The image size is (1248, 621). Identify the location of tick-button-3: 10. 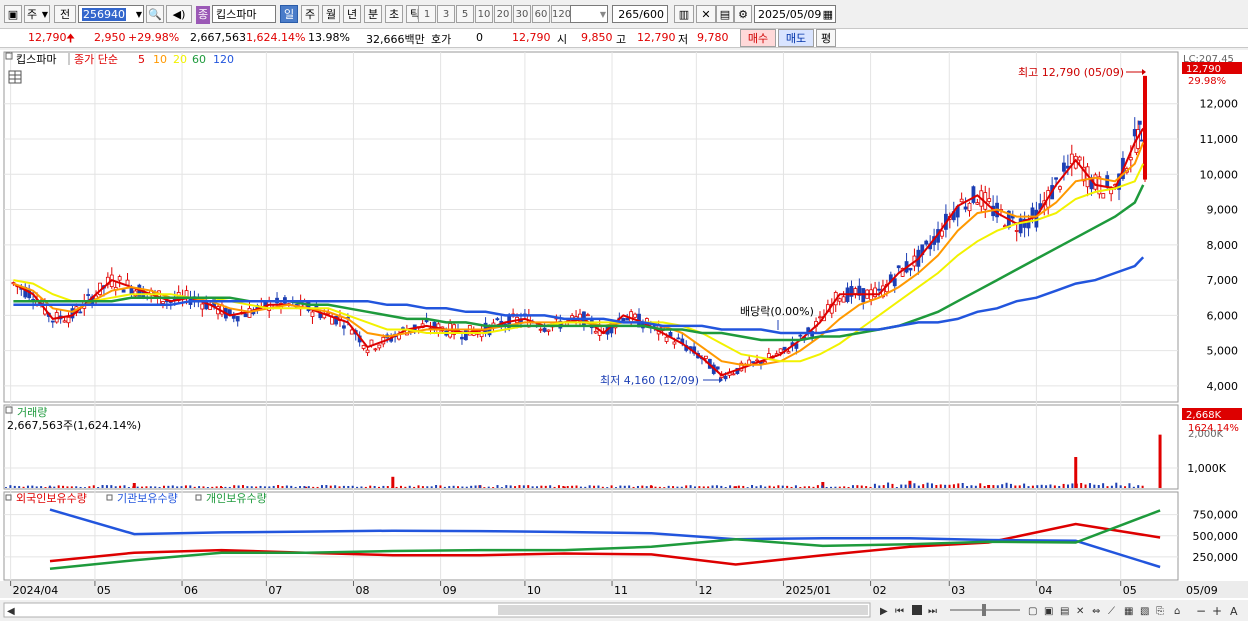
(484, 14).